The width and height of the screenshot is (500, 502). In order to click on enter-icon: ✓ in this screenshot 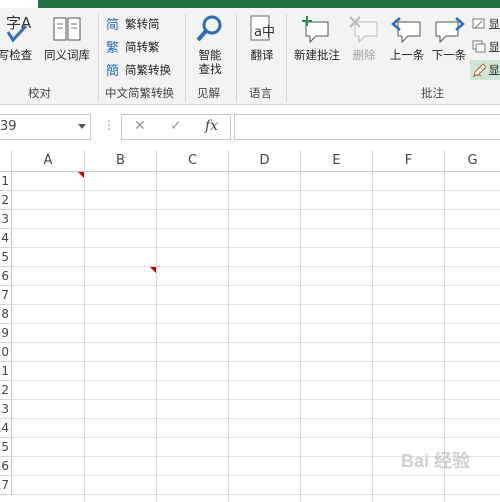, I will do `click(176, 126)`.